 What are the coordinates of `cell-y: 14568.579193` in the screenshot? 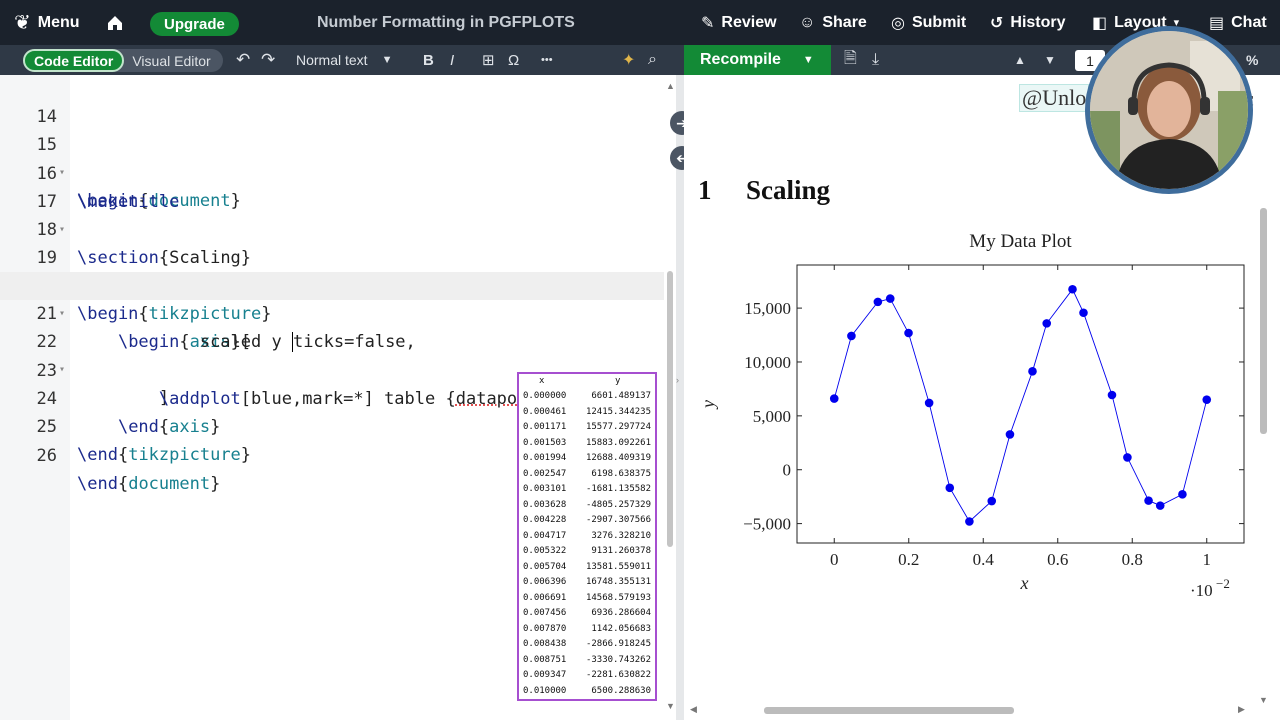 It's located at (618, 597).